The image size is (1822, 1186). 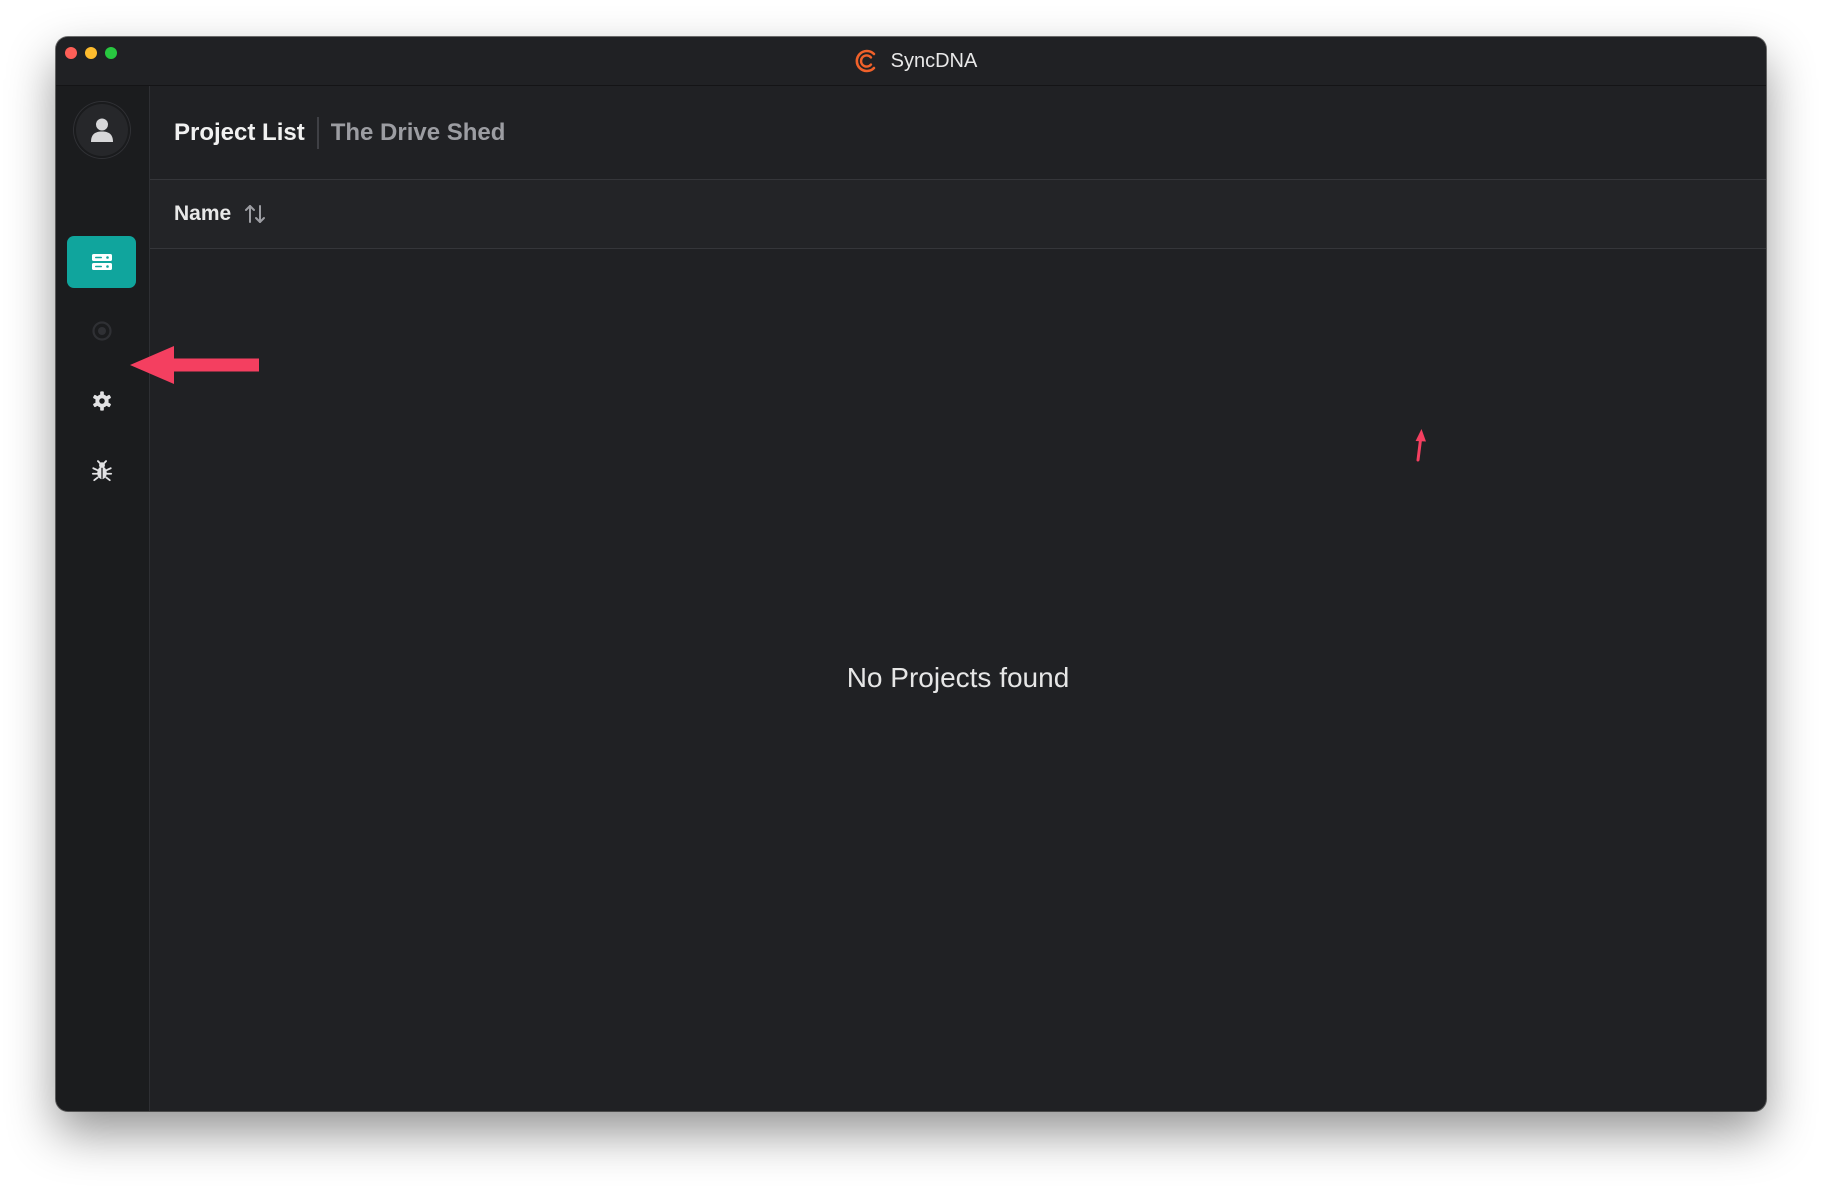 I want to click on window-title: SyncDNA, so click(x=934, y=60).